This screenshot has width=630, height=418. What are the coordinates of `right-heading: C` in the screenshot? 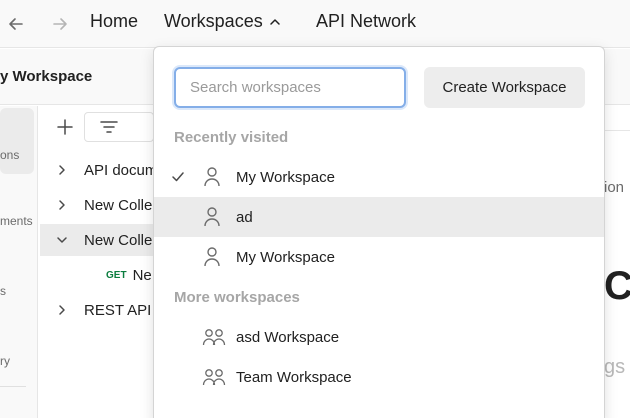 It's located at (617, 286).